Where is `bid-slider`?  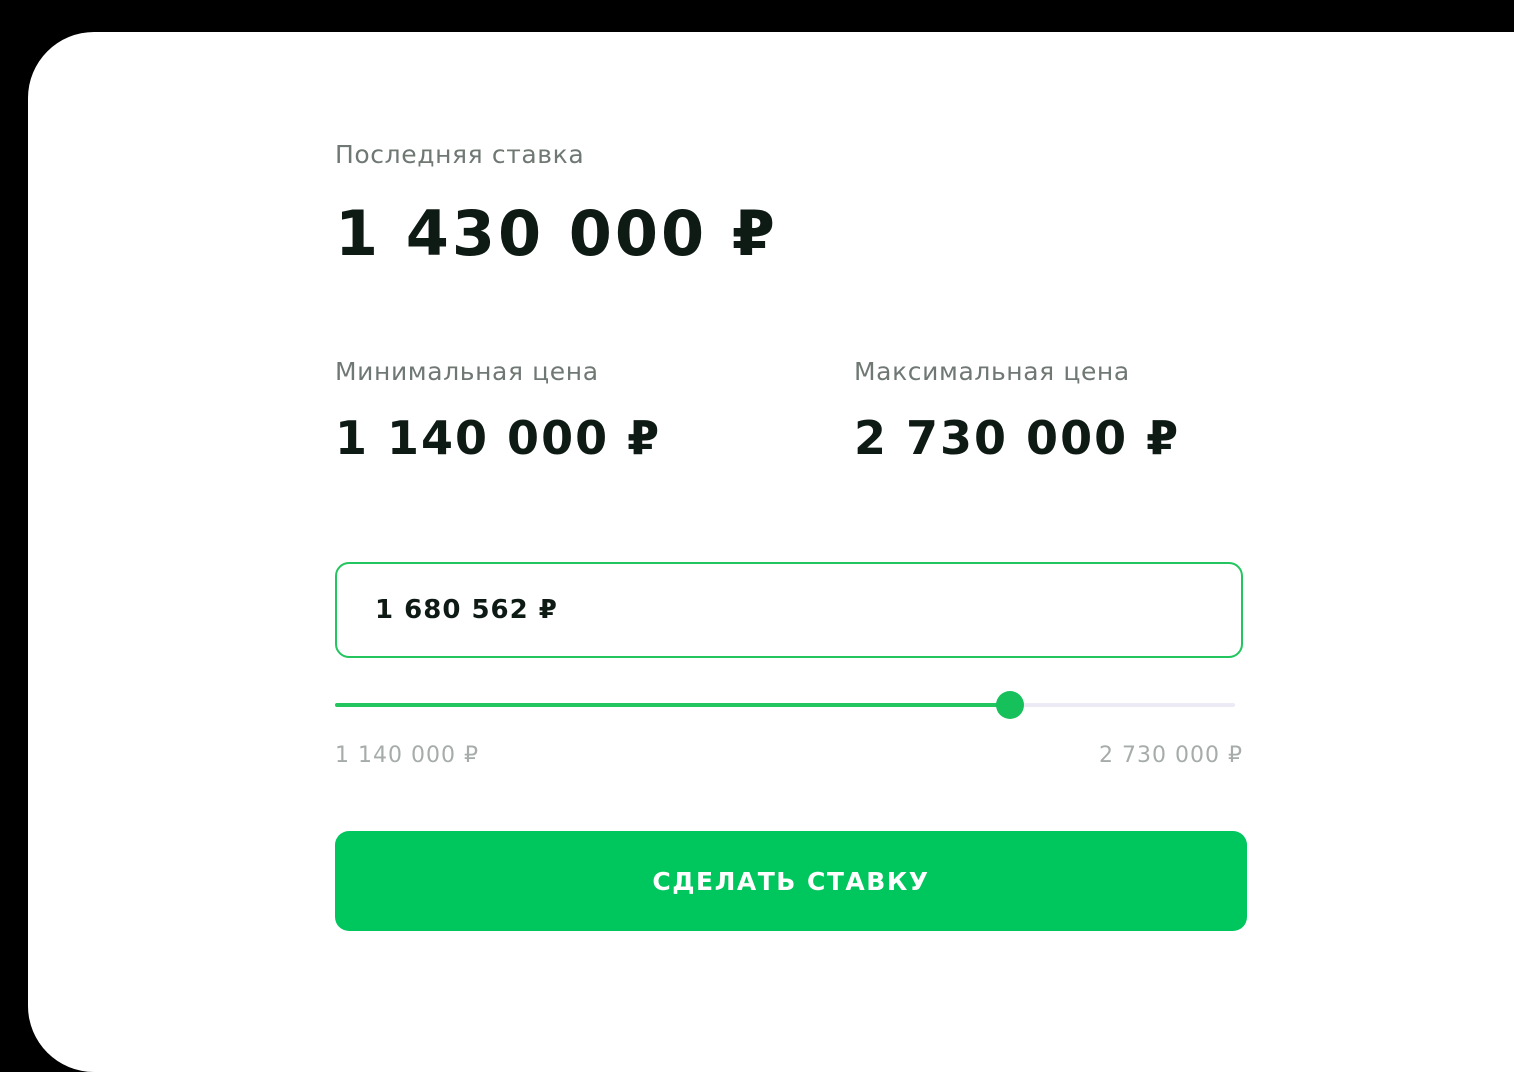
bid-slider is located at coordinates (785, 705).